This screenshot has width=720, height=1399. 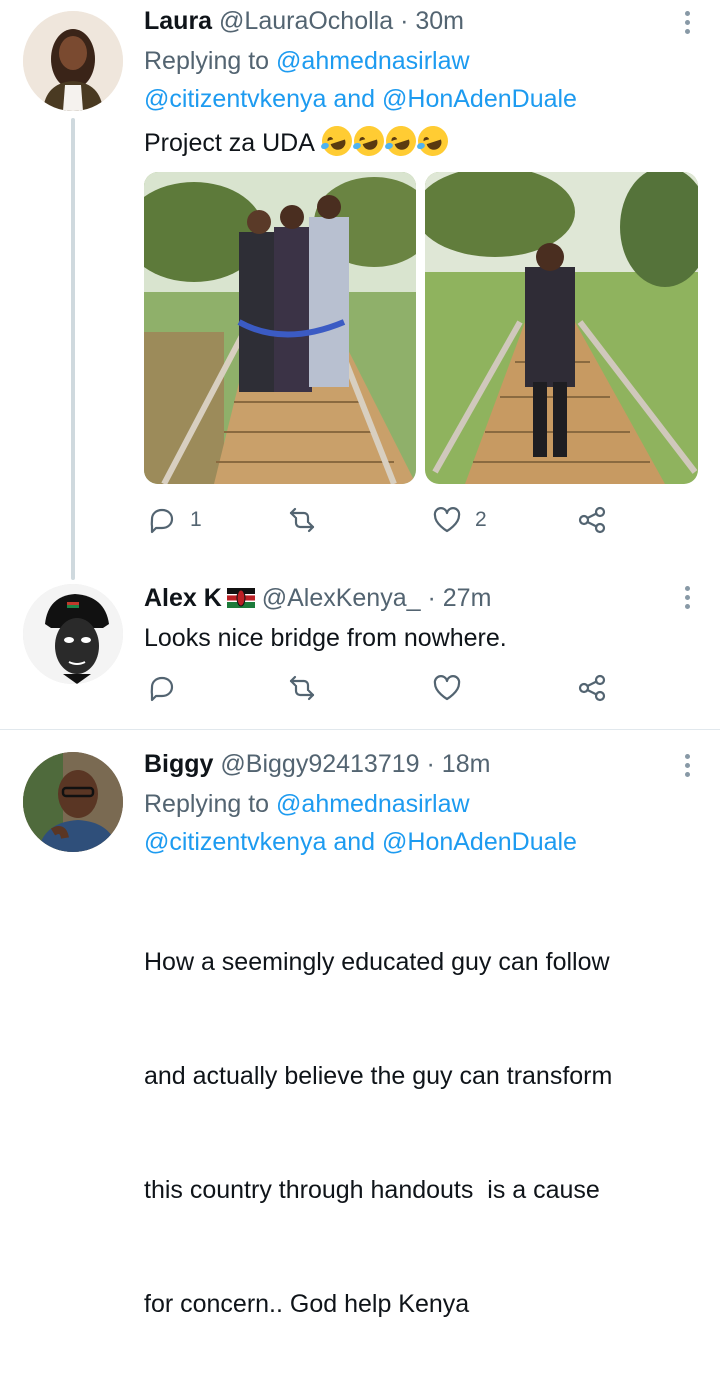 What do you see at coordinates (384, 690) in the screenshot?
I see `tweet-actions` at bounding box center [384, 690].